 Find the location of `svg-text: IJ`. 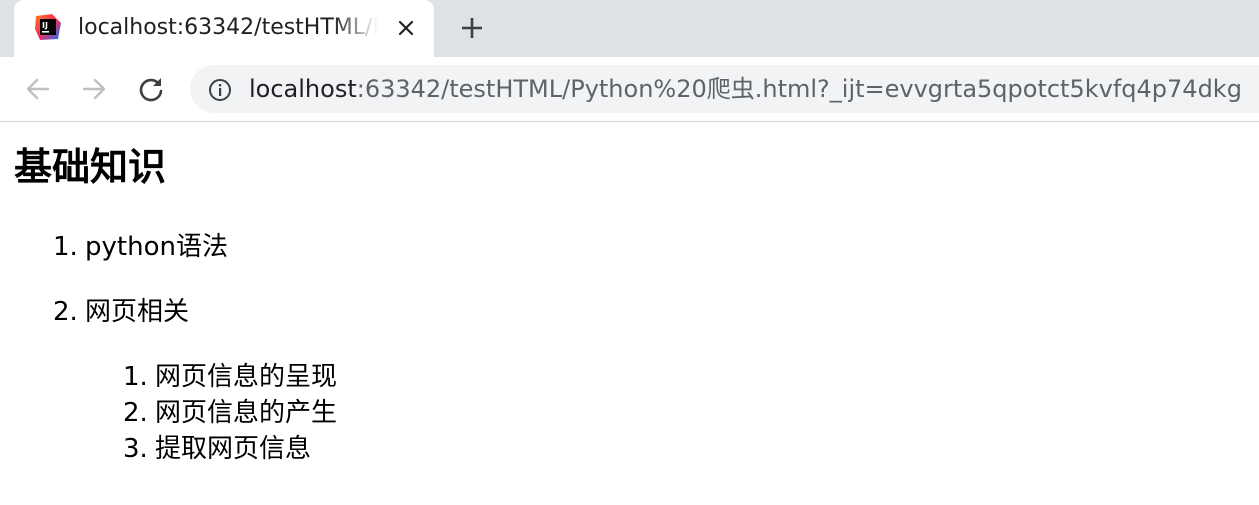

svg-text: IJ is located at coordinates (45, 25).